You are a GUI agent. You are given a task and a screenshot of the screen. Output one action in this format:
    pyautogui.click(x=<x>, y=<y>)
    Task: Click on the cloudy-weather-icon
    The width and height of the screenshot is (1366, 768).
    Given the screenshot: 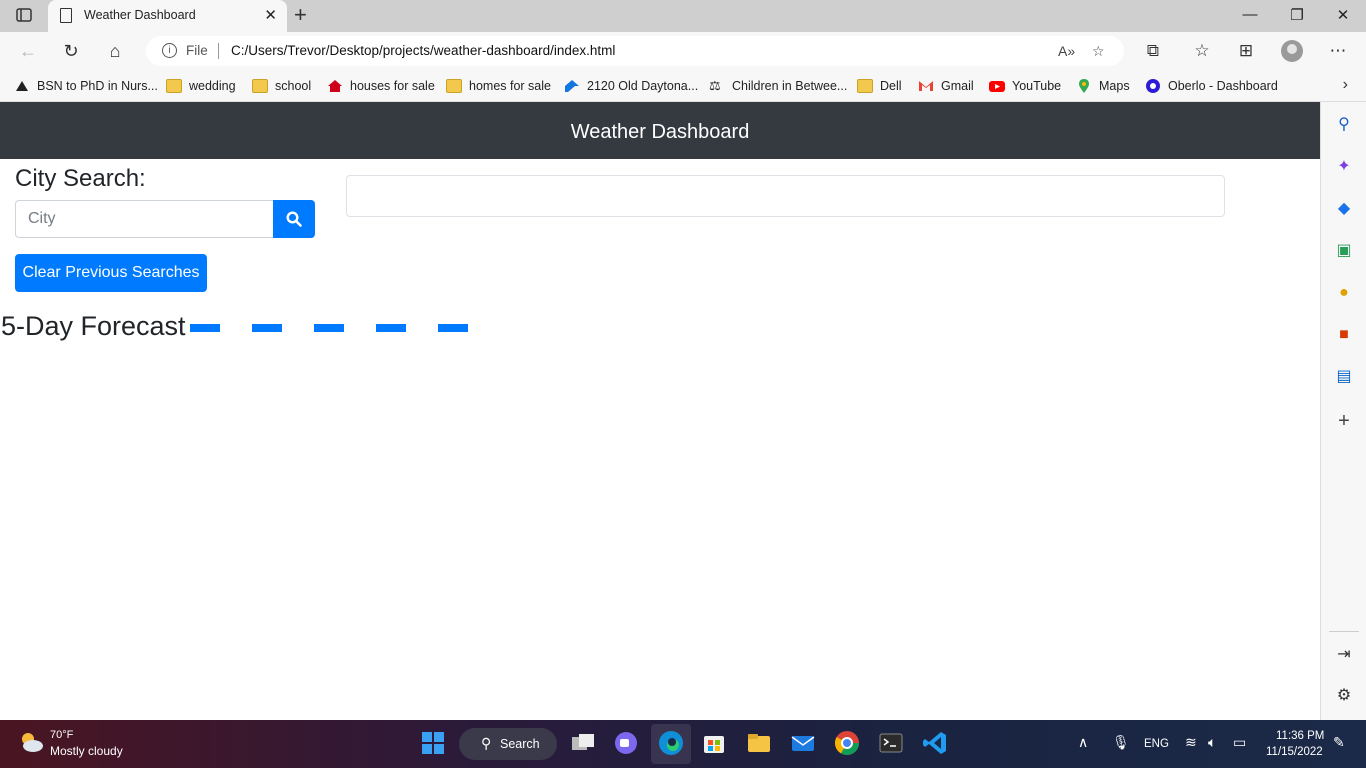 What is the action you would take?
    pyautogui.click(x=31, y=742)
    